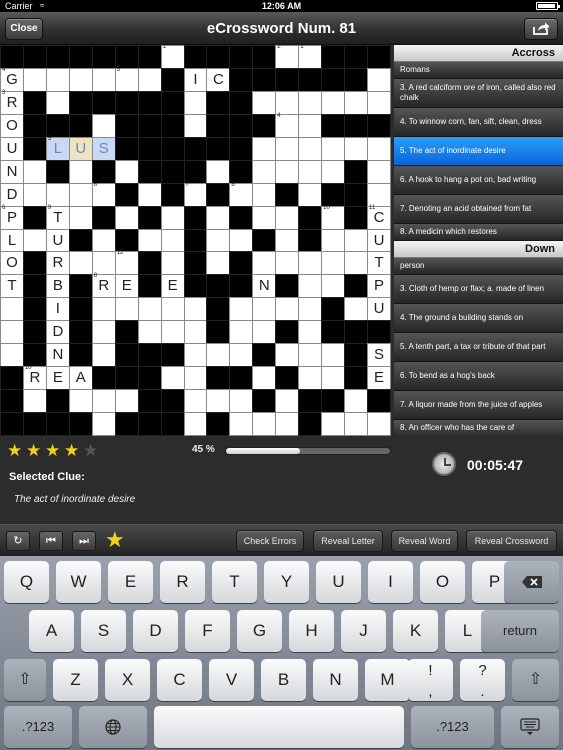  I want to click on down-clue: 6. To bend as a hog's back, so click(478, 376).